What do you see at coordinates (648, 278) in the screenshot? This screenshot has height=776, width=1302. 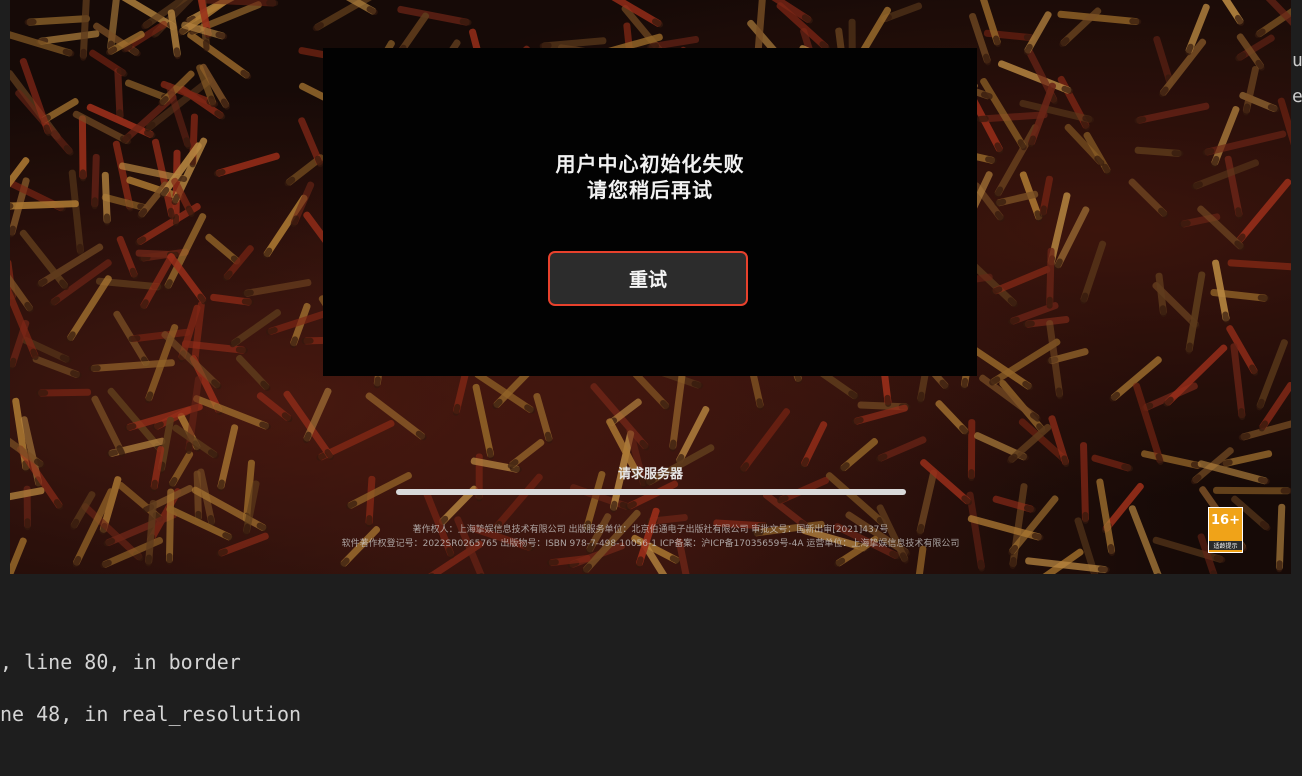 I see `retry-button: 重试` at bounding box center [648, 278].